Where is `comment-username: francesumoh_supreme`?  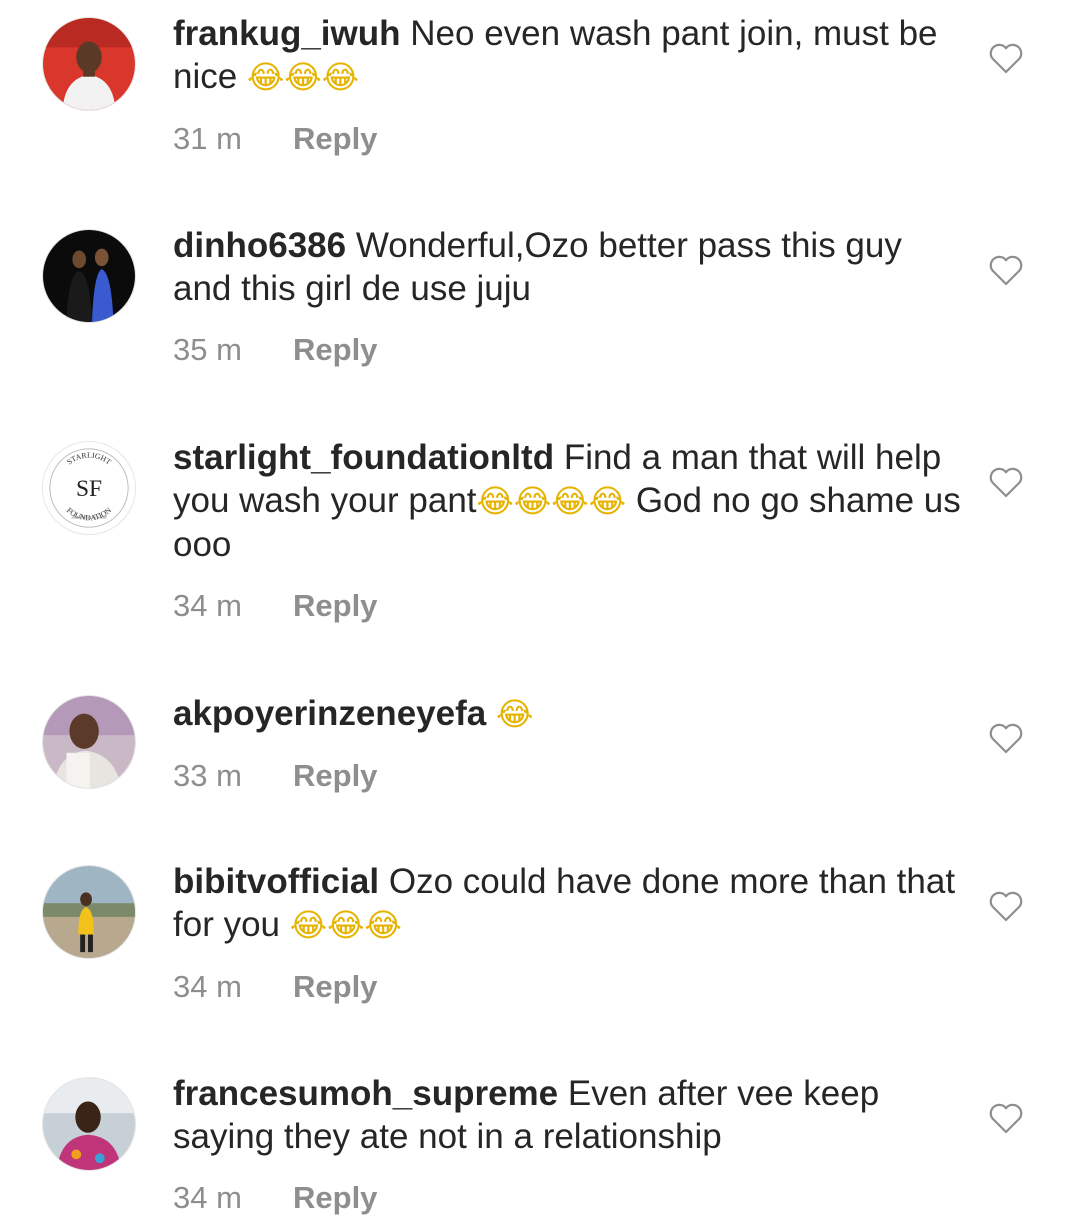 comment-username: francesumoh_supreme is located at coordinates (365, 1093).